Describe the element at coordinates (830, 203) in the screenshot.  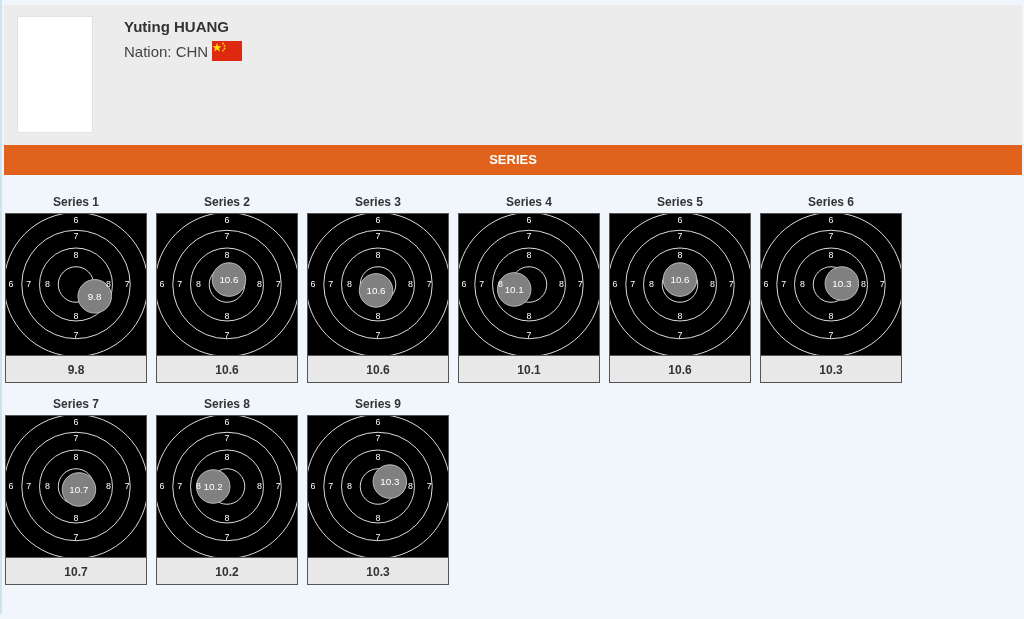
I see `series-title: Series 6` at that location.